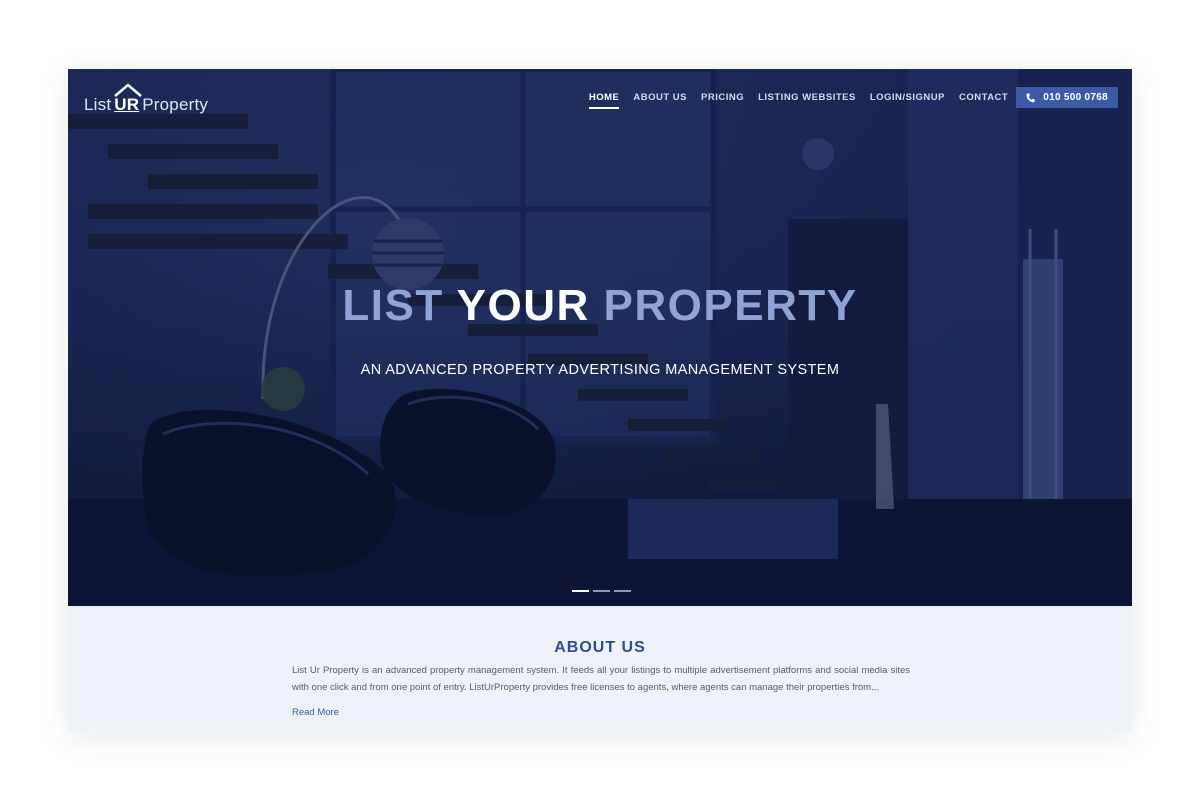 The width and height of the screenshot is (1200, 800). I want to click on about-heading: ABOUT US, so click(600, 647).